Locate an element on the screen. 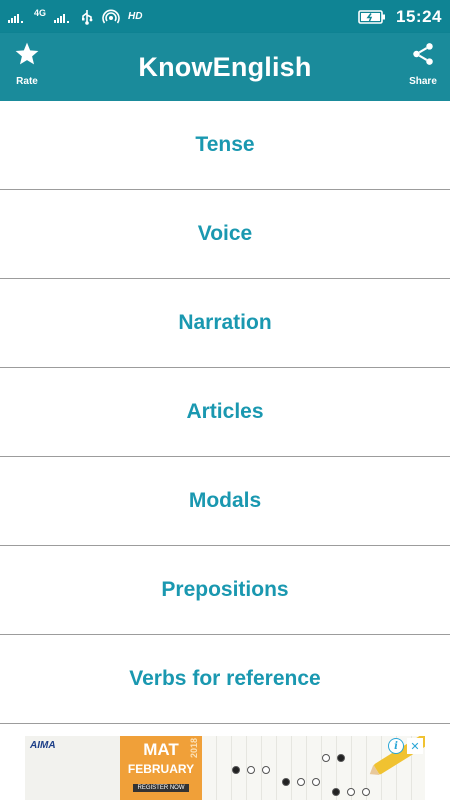 The height and width of the screenshot is (800, 450). rate-label: Rate is located at coordinates (27, 81).